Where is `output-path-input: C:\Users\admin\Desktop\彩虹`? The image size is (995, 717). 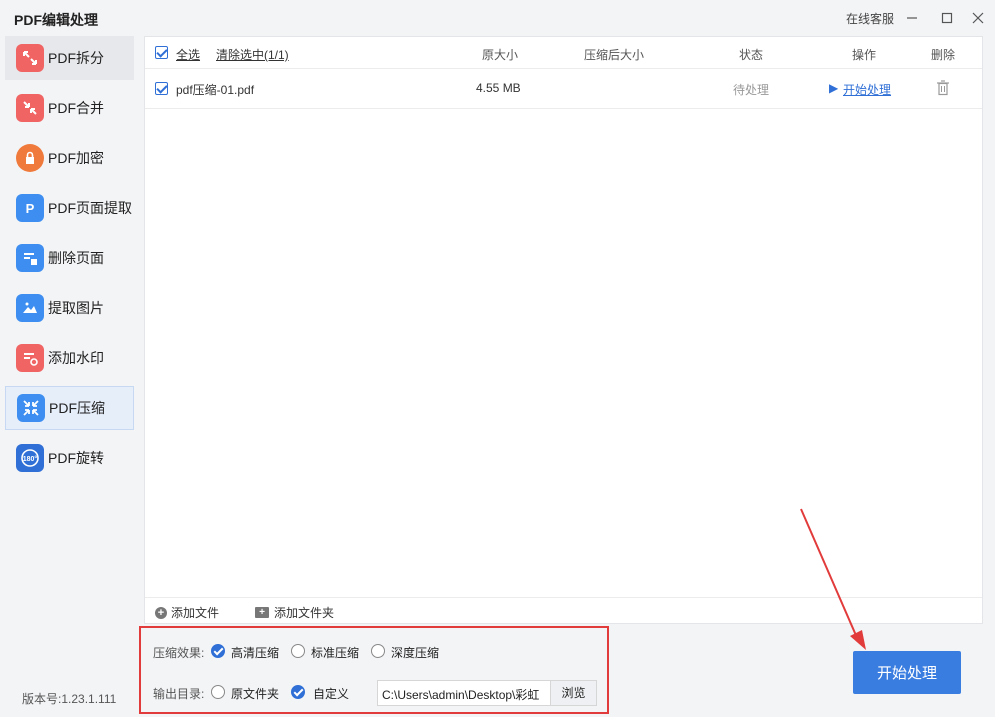 output-path-input: C:\Users\admin\Desktop\彩虹 is located at coordinates (464, 693).